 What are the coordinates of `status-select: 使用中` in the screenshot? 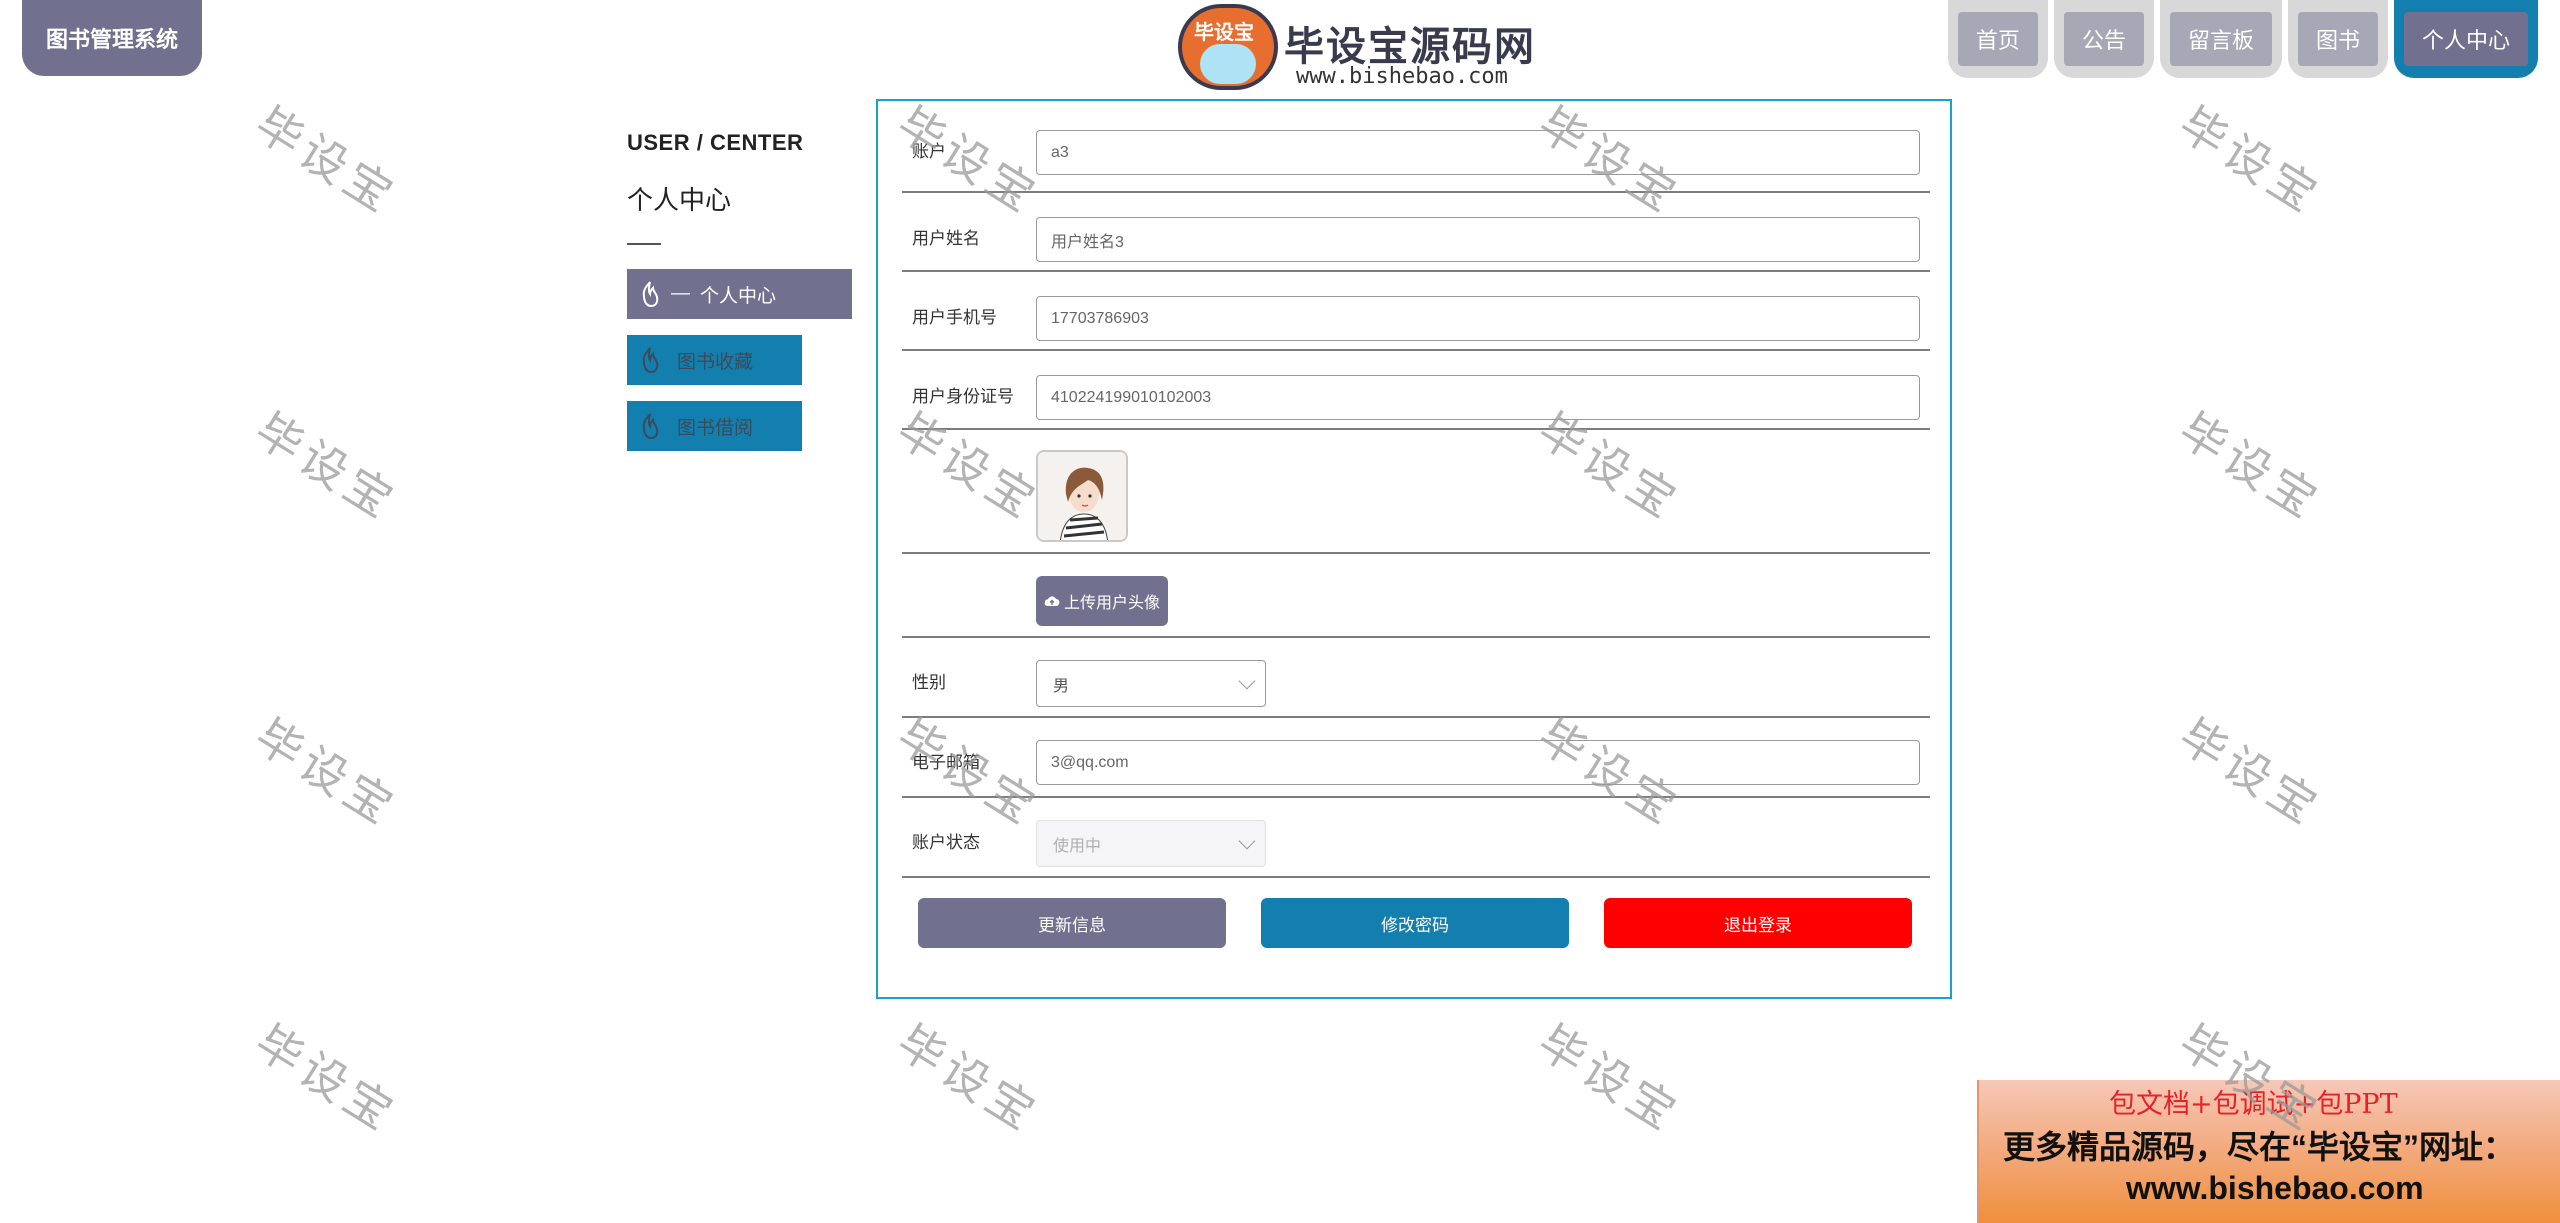 It's located at (1151, 843).